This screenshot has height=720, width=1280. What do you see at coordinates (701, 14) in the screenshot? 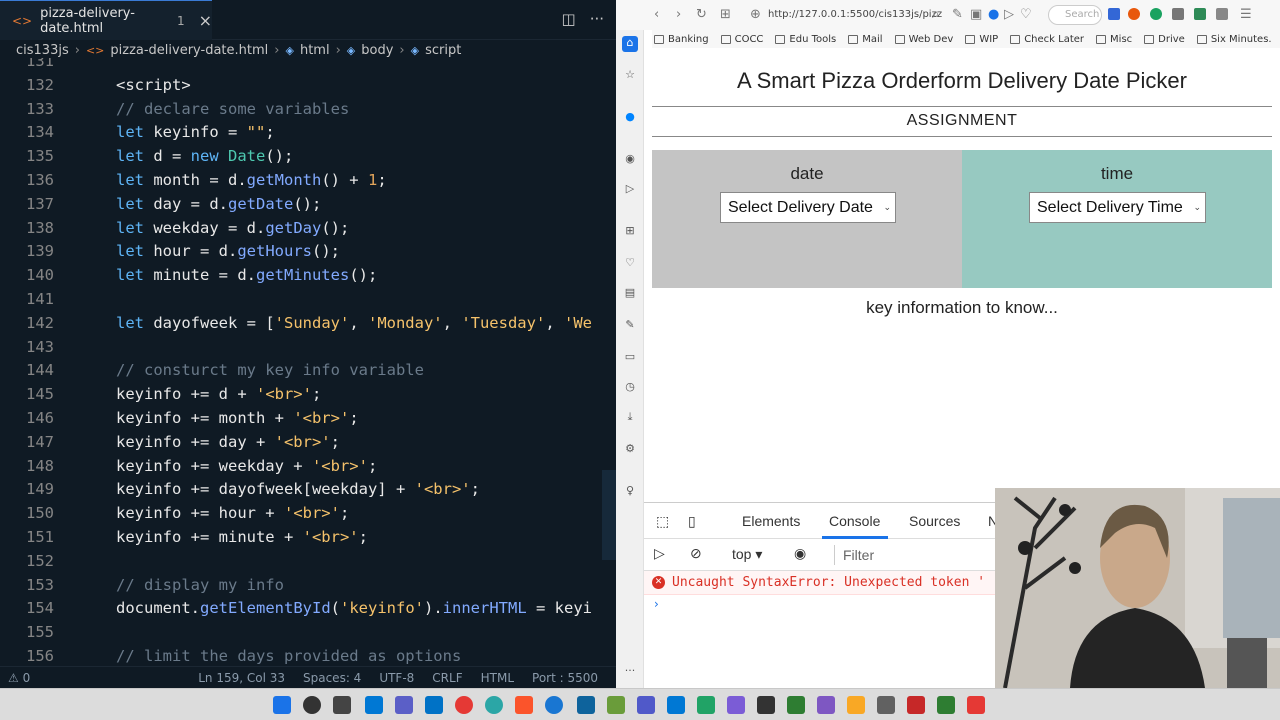
I see `reload-icon: ↻` at bounding box center [701, 14].